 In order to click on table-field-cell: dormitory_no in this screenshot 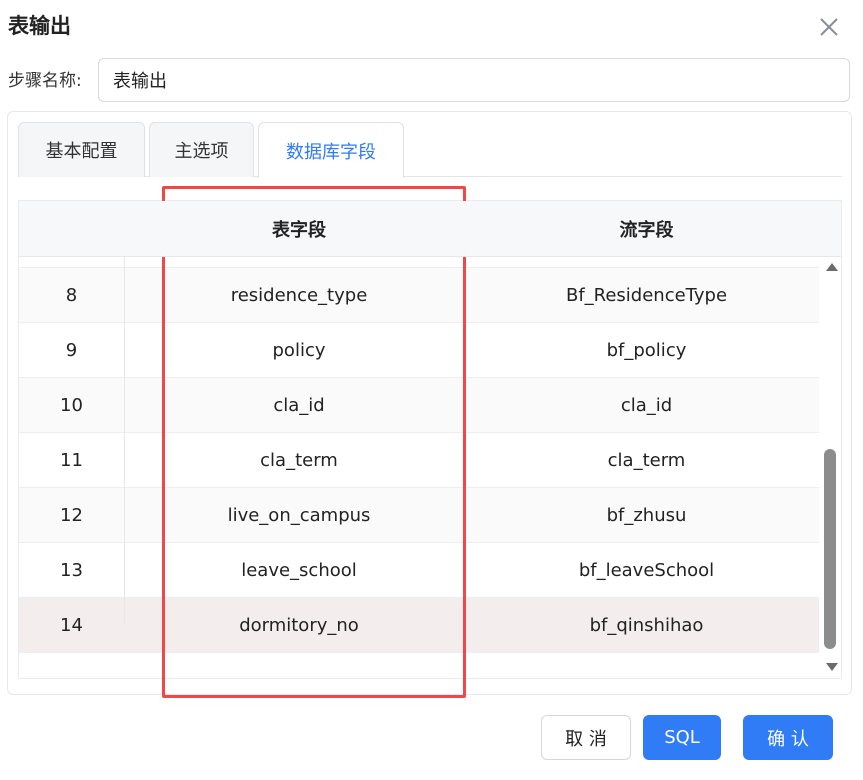, I will do `click(299, 625)`.